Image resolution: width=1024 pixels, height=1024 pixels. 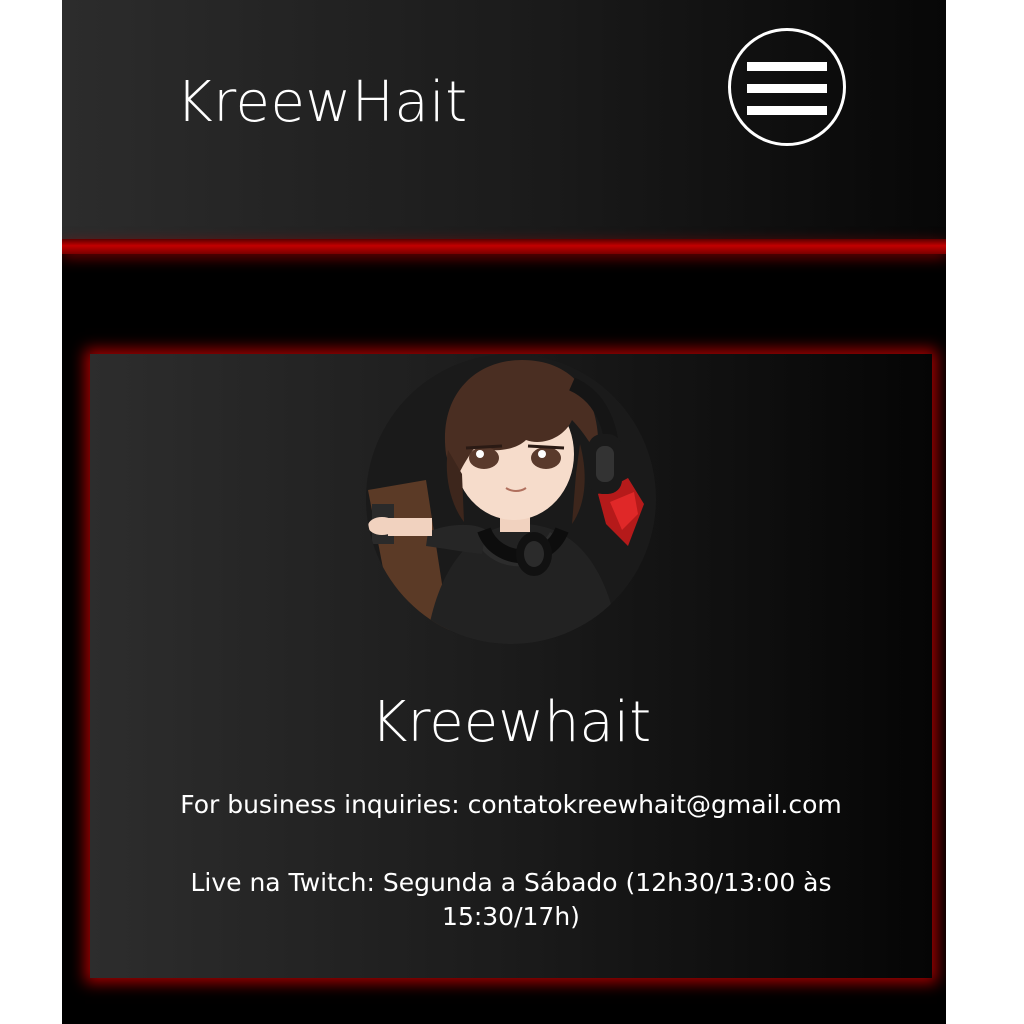 I want to click on streamer-name: Kreewhait, so click(x=511, y=722).